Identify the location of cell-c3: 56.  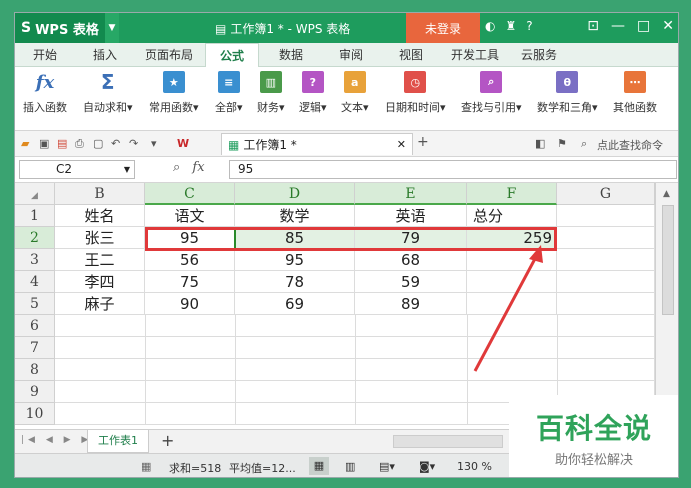
(190, 260).